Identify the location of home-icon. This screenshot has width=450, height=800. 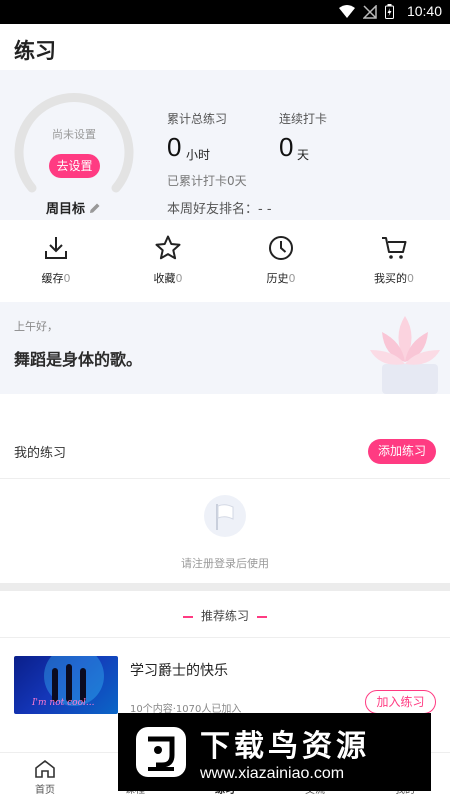
(45, 768).